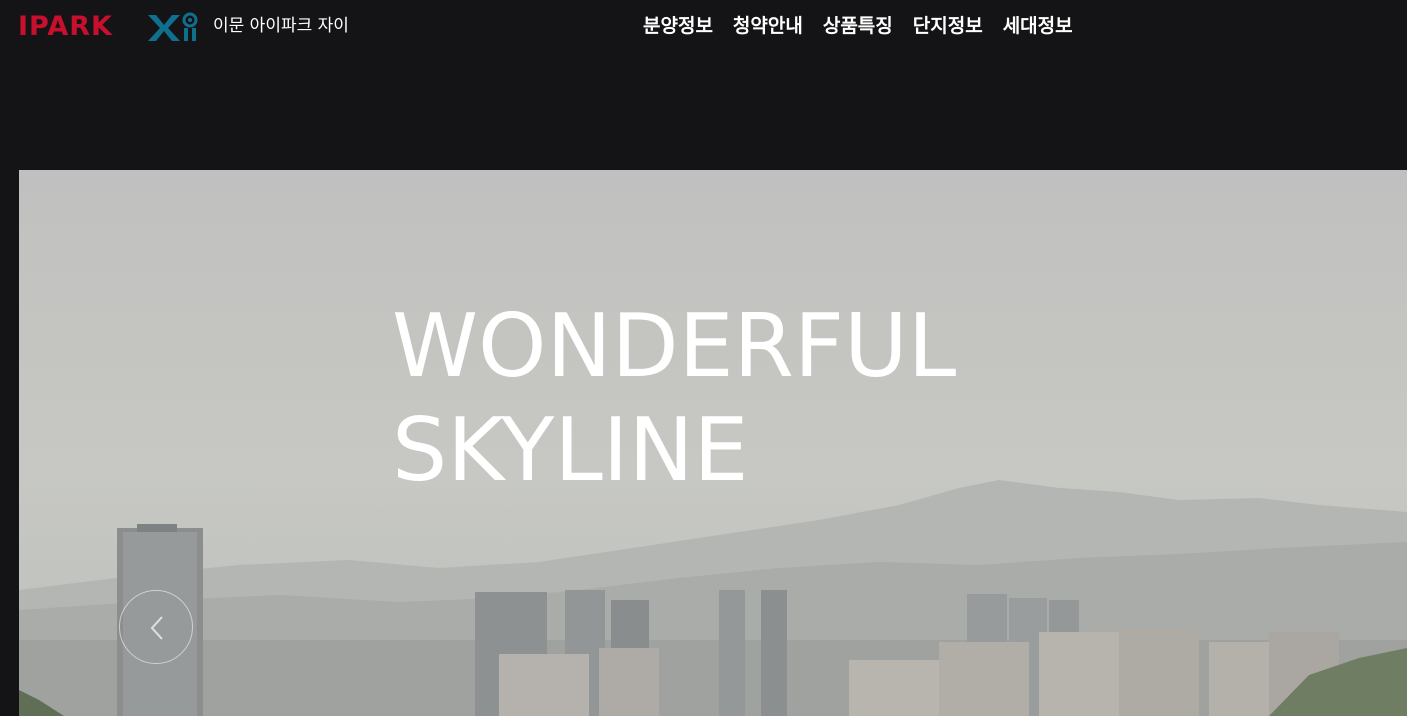 The image size is (1407, 716). I want to click on slide-prev-button, so click(156, 627).